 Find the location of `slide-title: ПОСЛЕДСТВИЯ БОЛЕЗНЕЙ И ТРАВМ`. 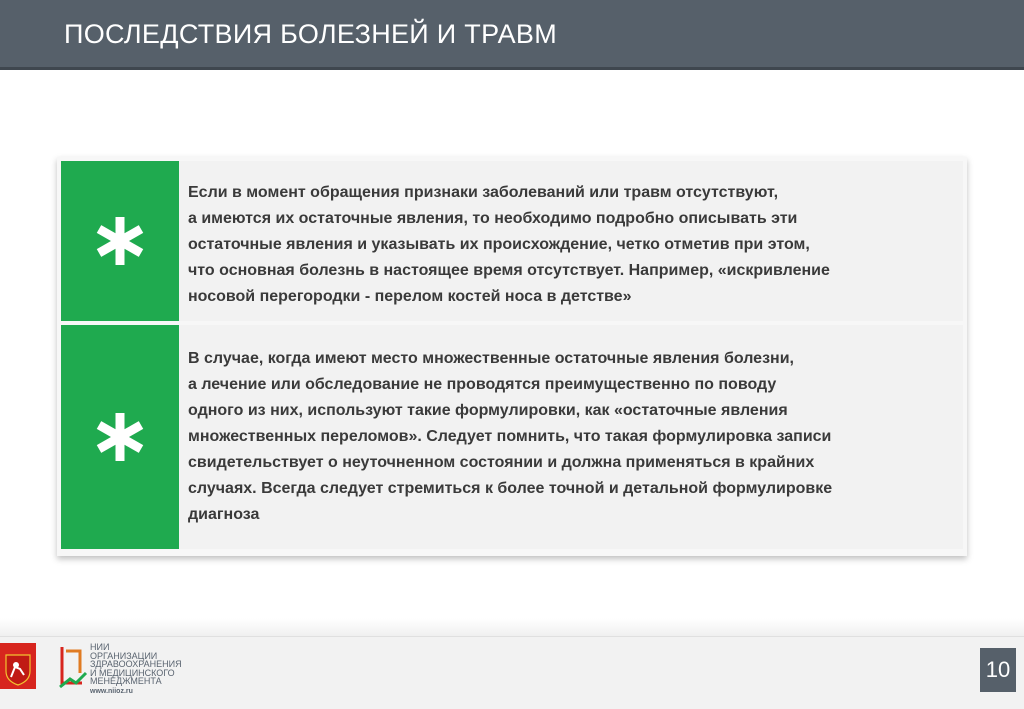

slide-title: ПОСЛЕДСТВИЯ БОЛЕЗНЕЙ И ТРАВМ is located at coordinates (311, 34).